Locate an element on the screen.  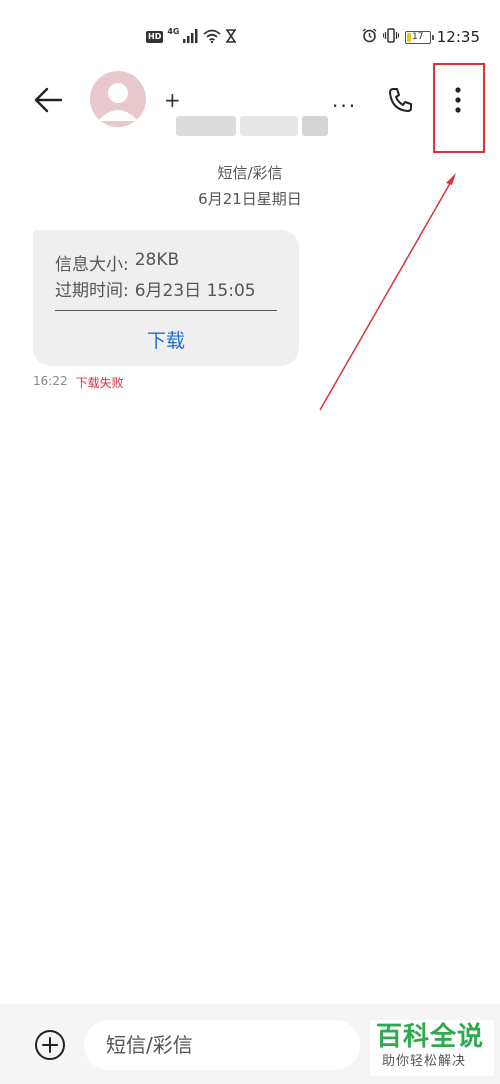
mms-expiry-value: 6月23日 15:05 is located at coordinates (195, 291).